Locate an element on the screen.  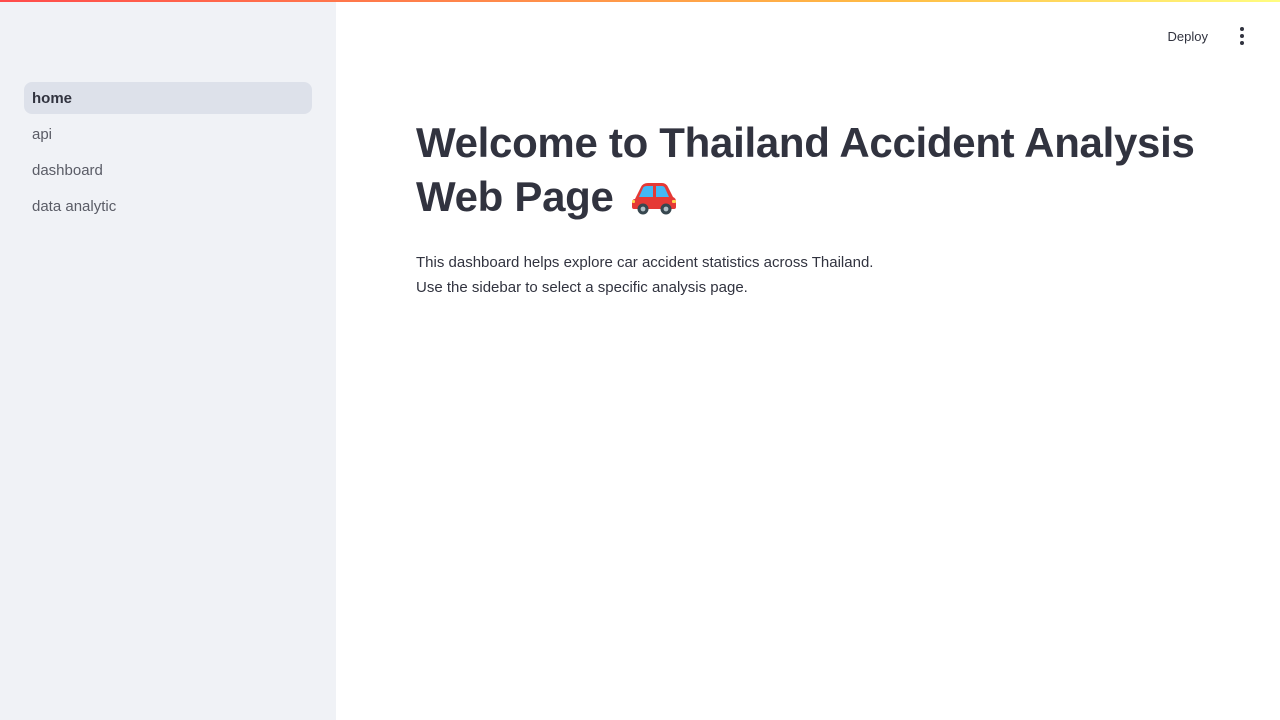
sidebar-item-label: home is located at coordinates (52, 98).